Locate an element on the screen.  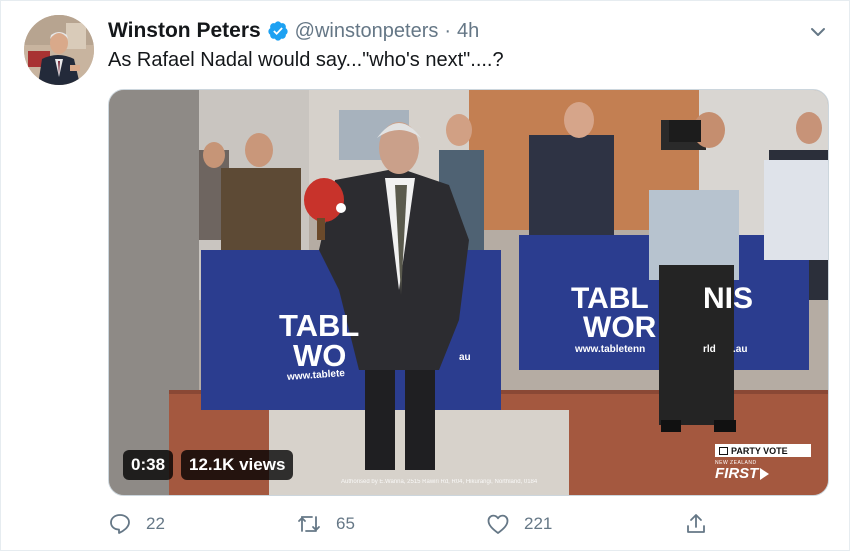
banner-right-line1b: NIS is located at coordinates (728, 298).